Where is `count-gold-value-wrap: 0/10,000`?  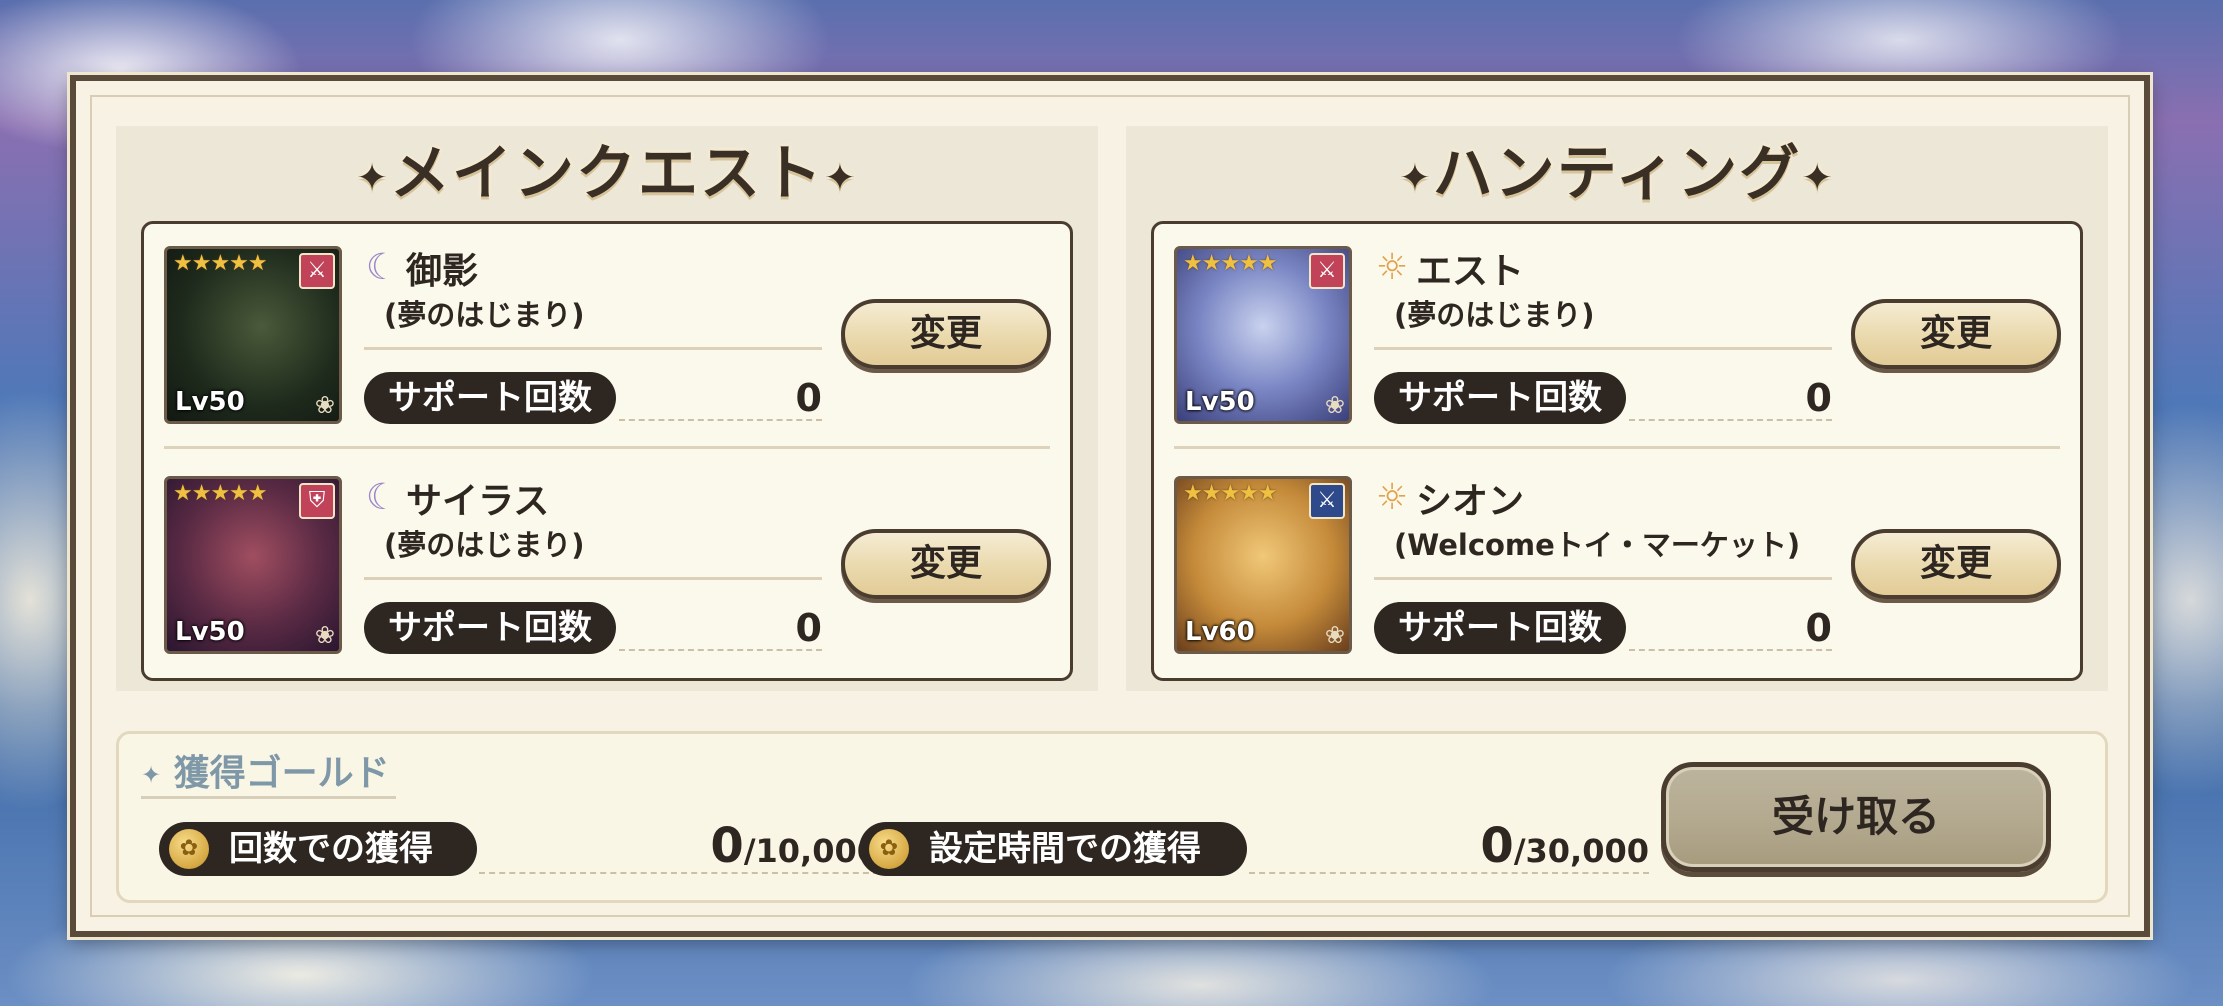 count-gold-value-wrap: 0/10,000 is located at coordinates (759, 851).